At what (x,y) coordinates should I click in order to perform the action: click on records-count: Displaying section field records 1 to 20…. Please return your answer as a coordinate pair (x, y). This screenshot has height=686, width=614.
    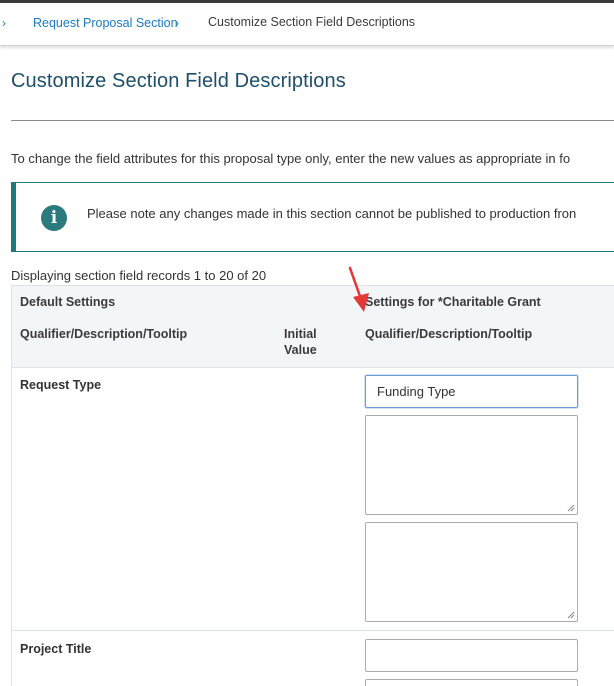
    Looking at the image, I should click on (139, 275).